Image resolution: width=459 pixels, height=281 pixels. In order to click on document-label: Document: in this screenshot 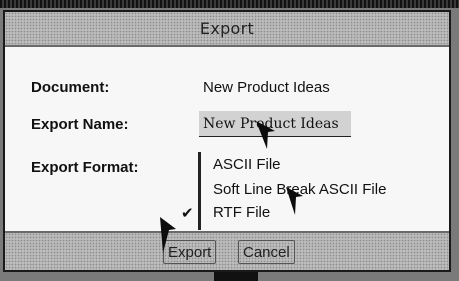, I will do `click(70, 87)`.